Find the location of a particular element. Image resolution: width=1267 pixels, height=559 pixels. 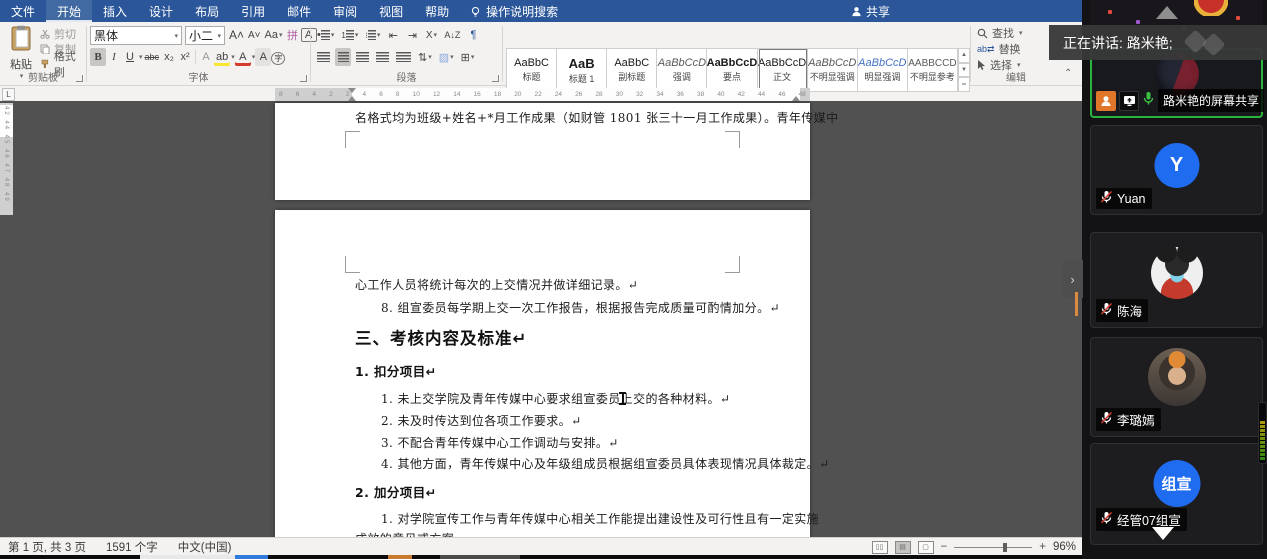

highlight-button: ab is located at coordinates (222, 57).